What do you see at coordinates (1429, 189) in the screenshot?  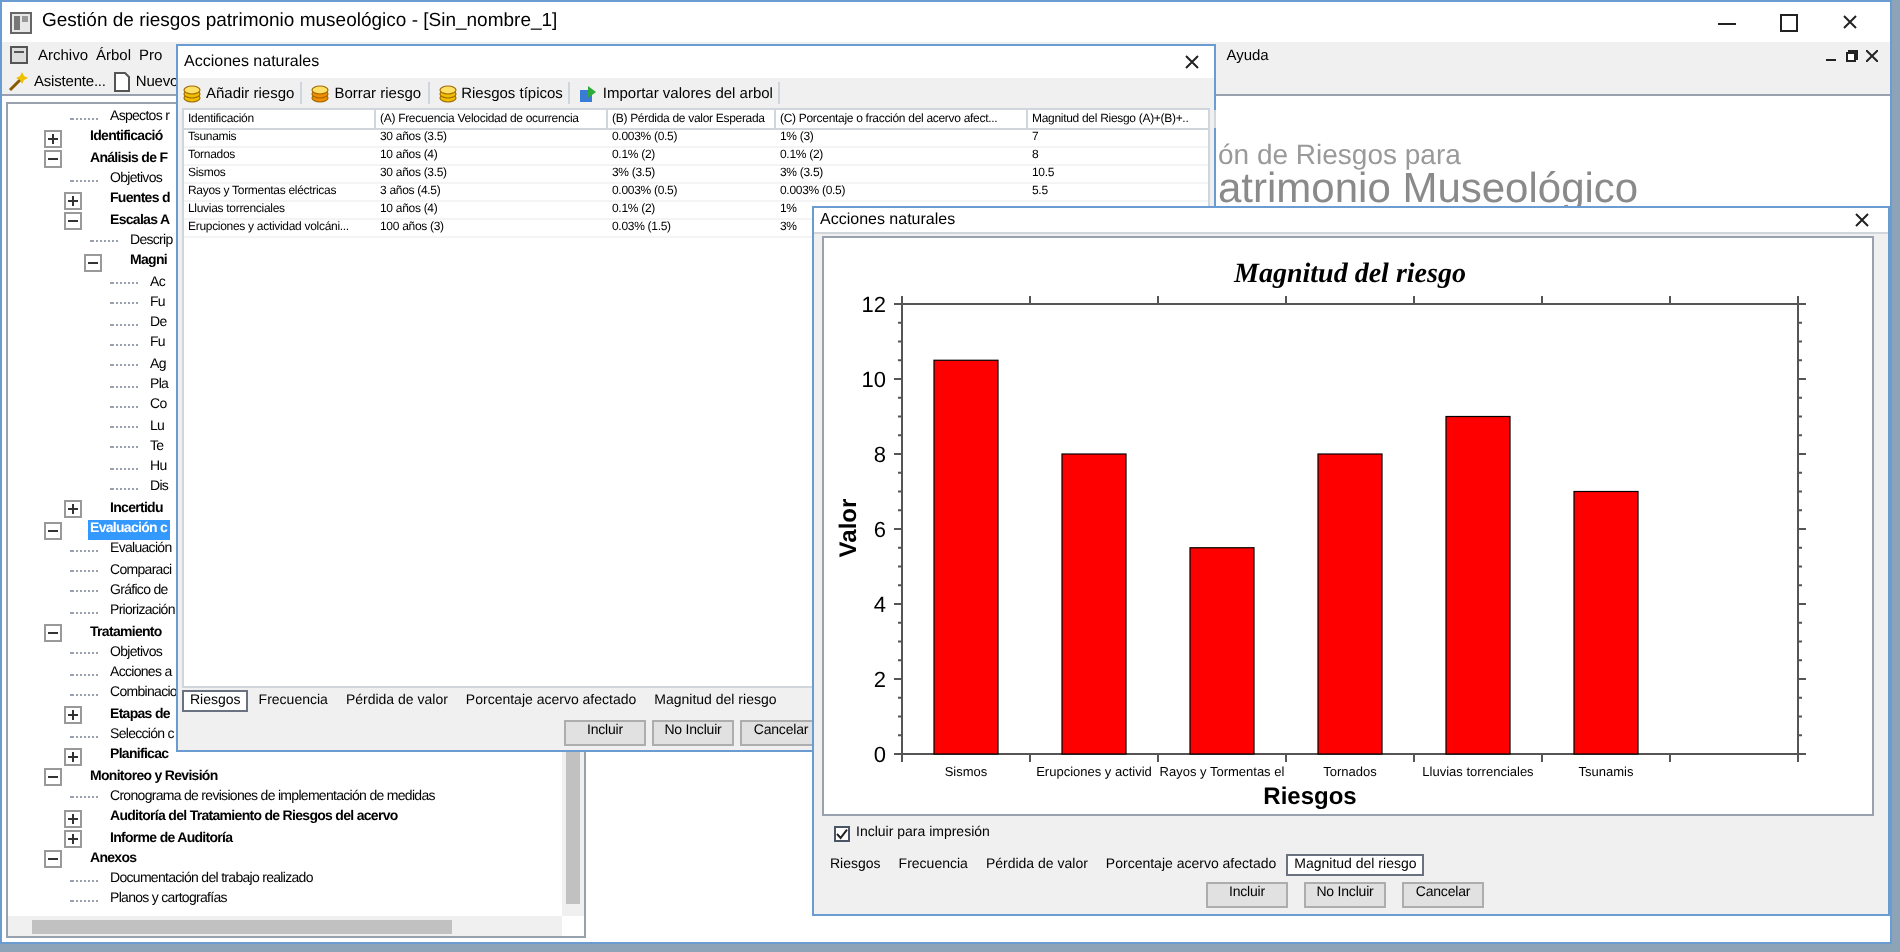 I see `logo-title: atrimonio Museológico` at bounding box center [1429, 189].